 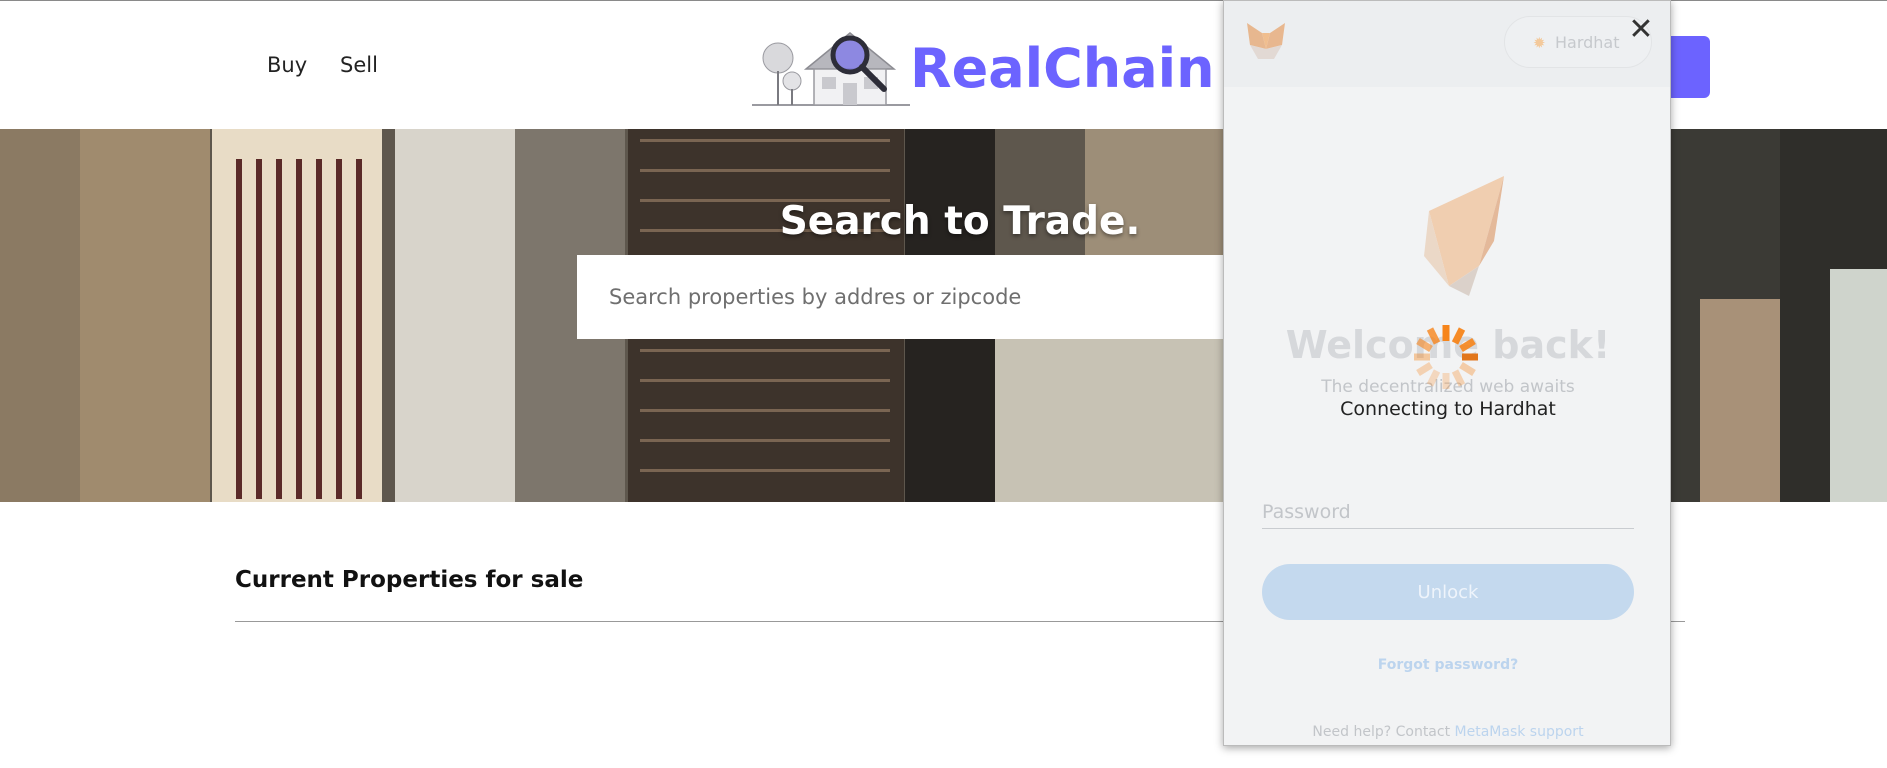 What do you see at coordinates (287, 65) in the screenshot?
I see `nav-buy-link: Buy` at bounding box center [287, 65].